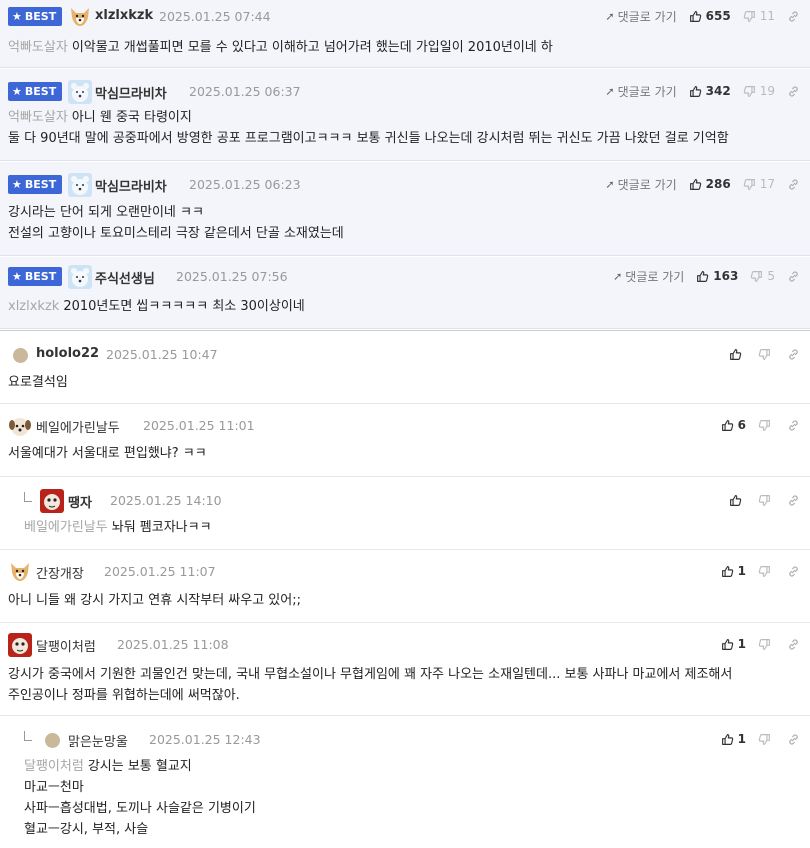 This screenshot has width=810, height=848. I want to click on timestamp: 2025.01.25 11:01, so click(199, 425).